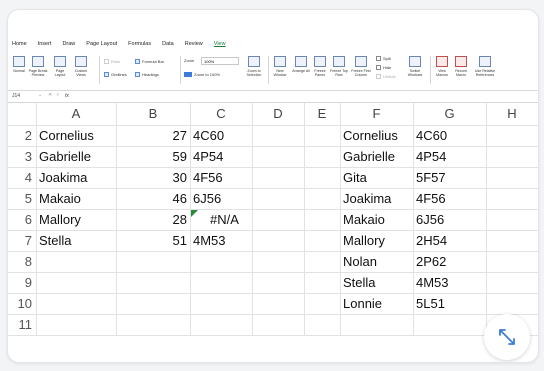 This screenshot has height=371, width=544. I want to click on hide-button: Hide, so click(383, 67).